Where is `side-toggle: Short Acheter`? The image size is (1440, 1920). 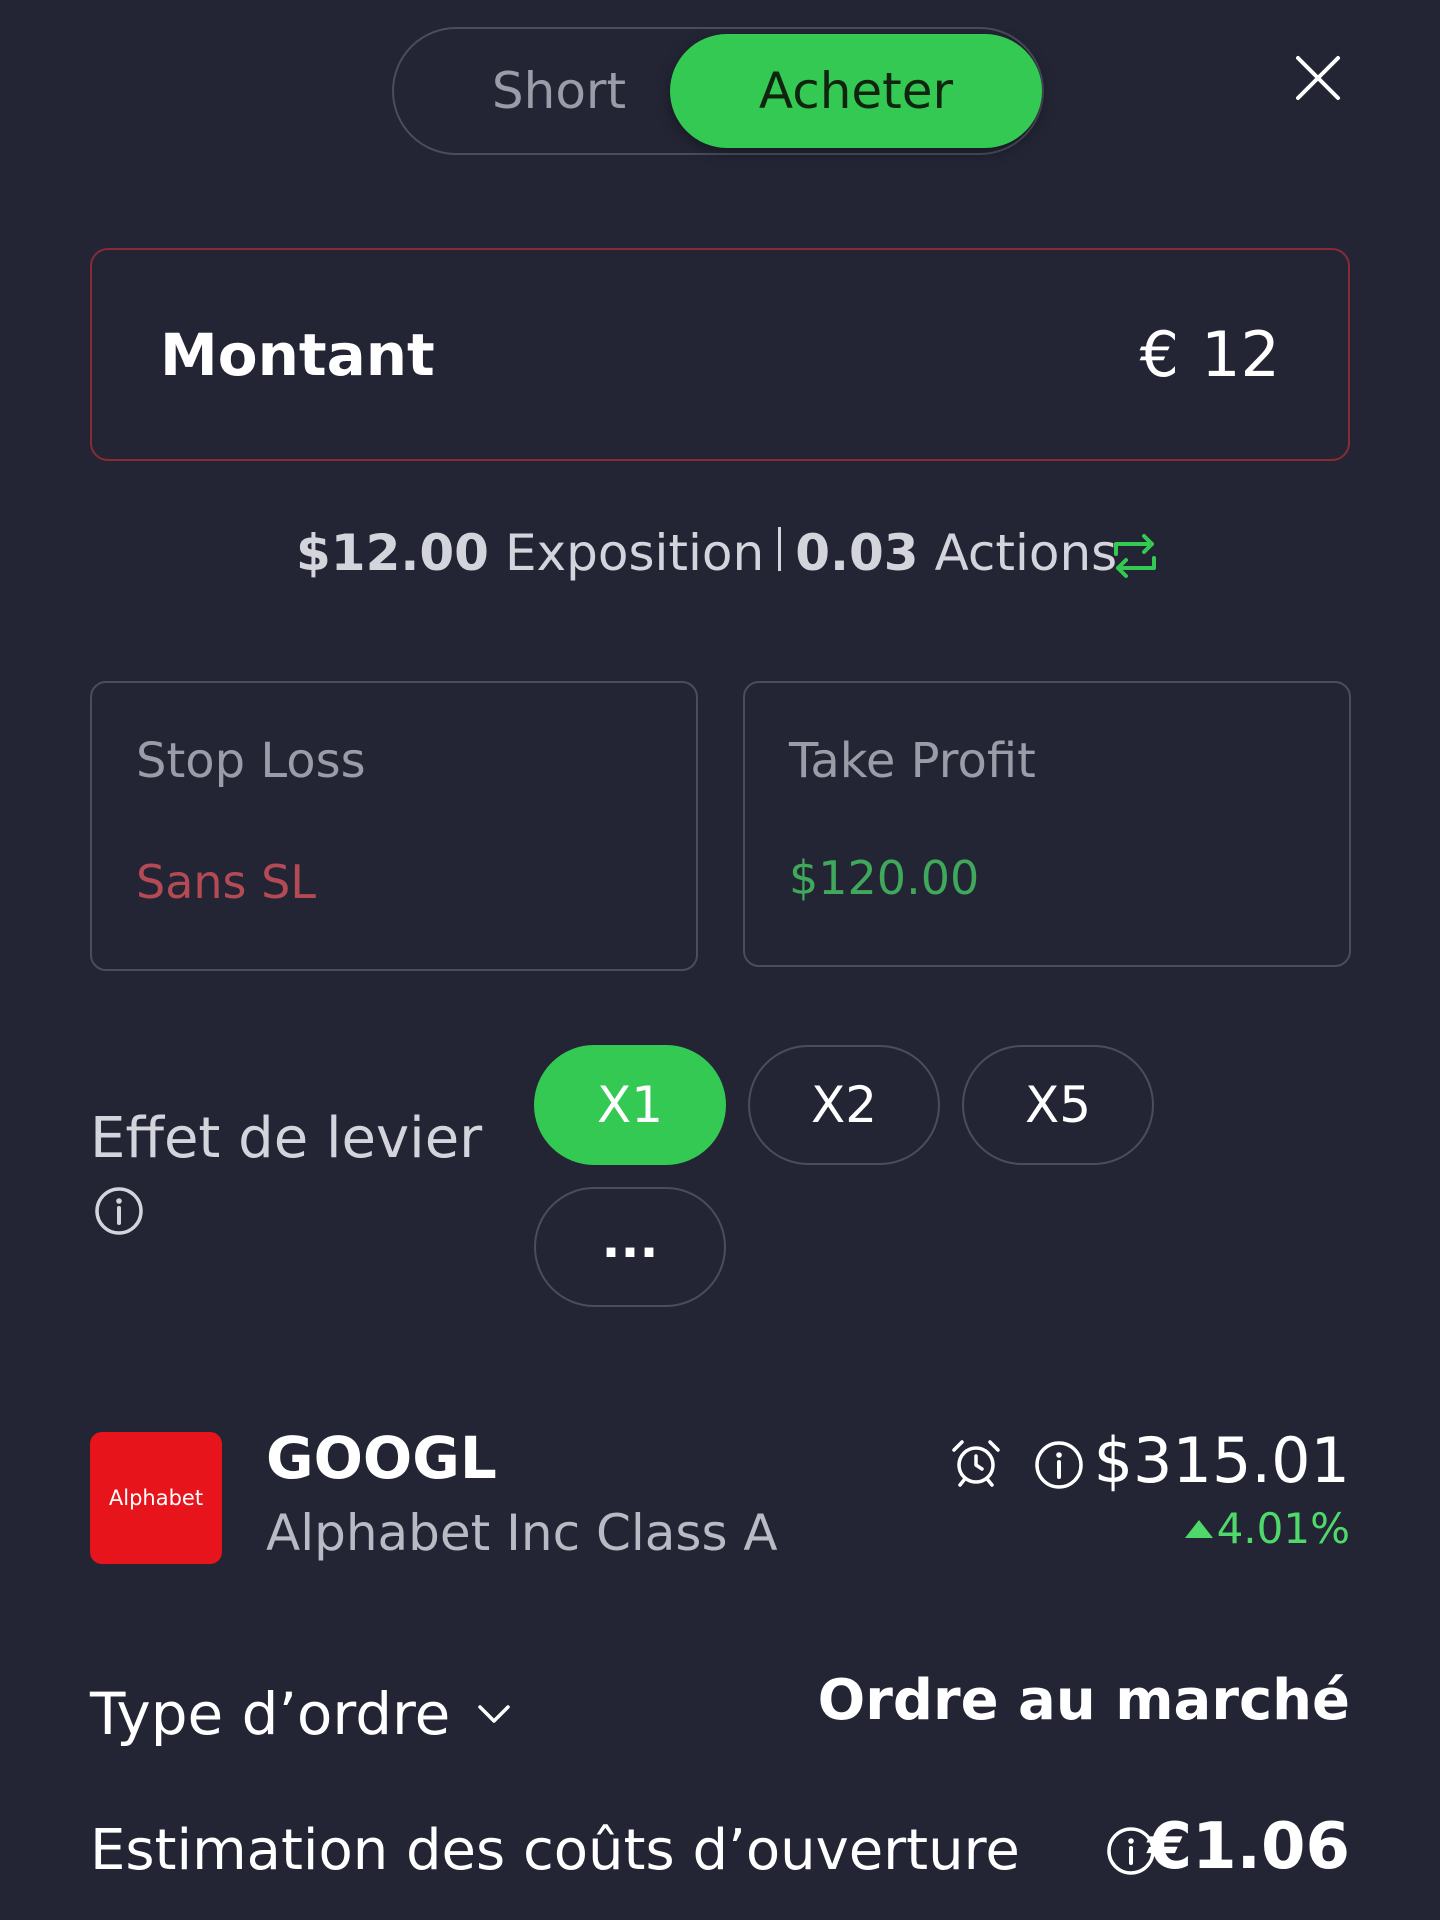 side-toggle: Short Acheter is located at coordinates (718, 91).